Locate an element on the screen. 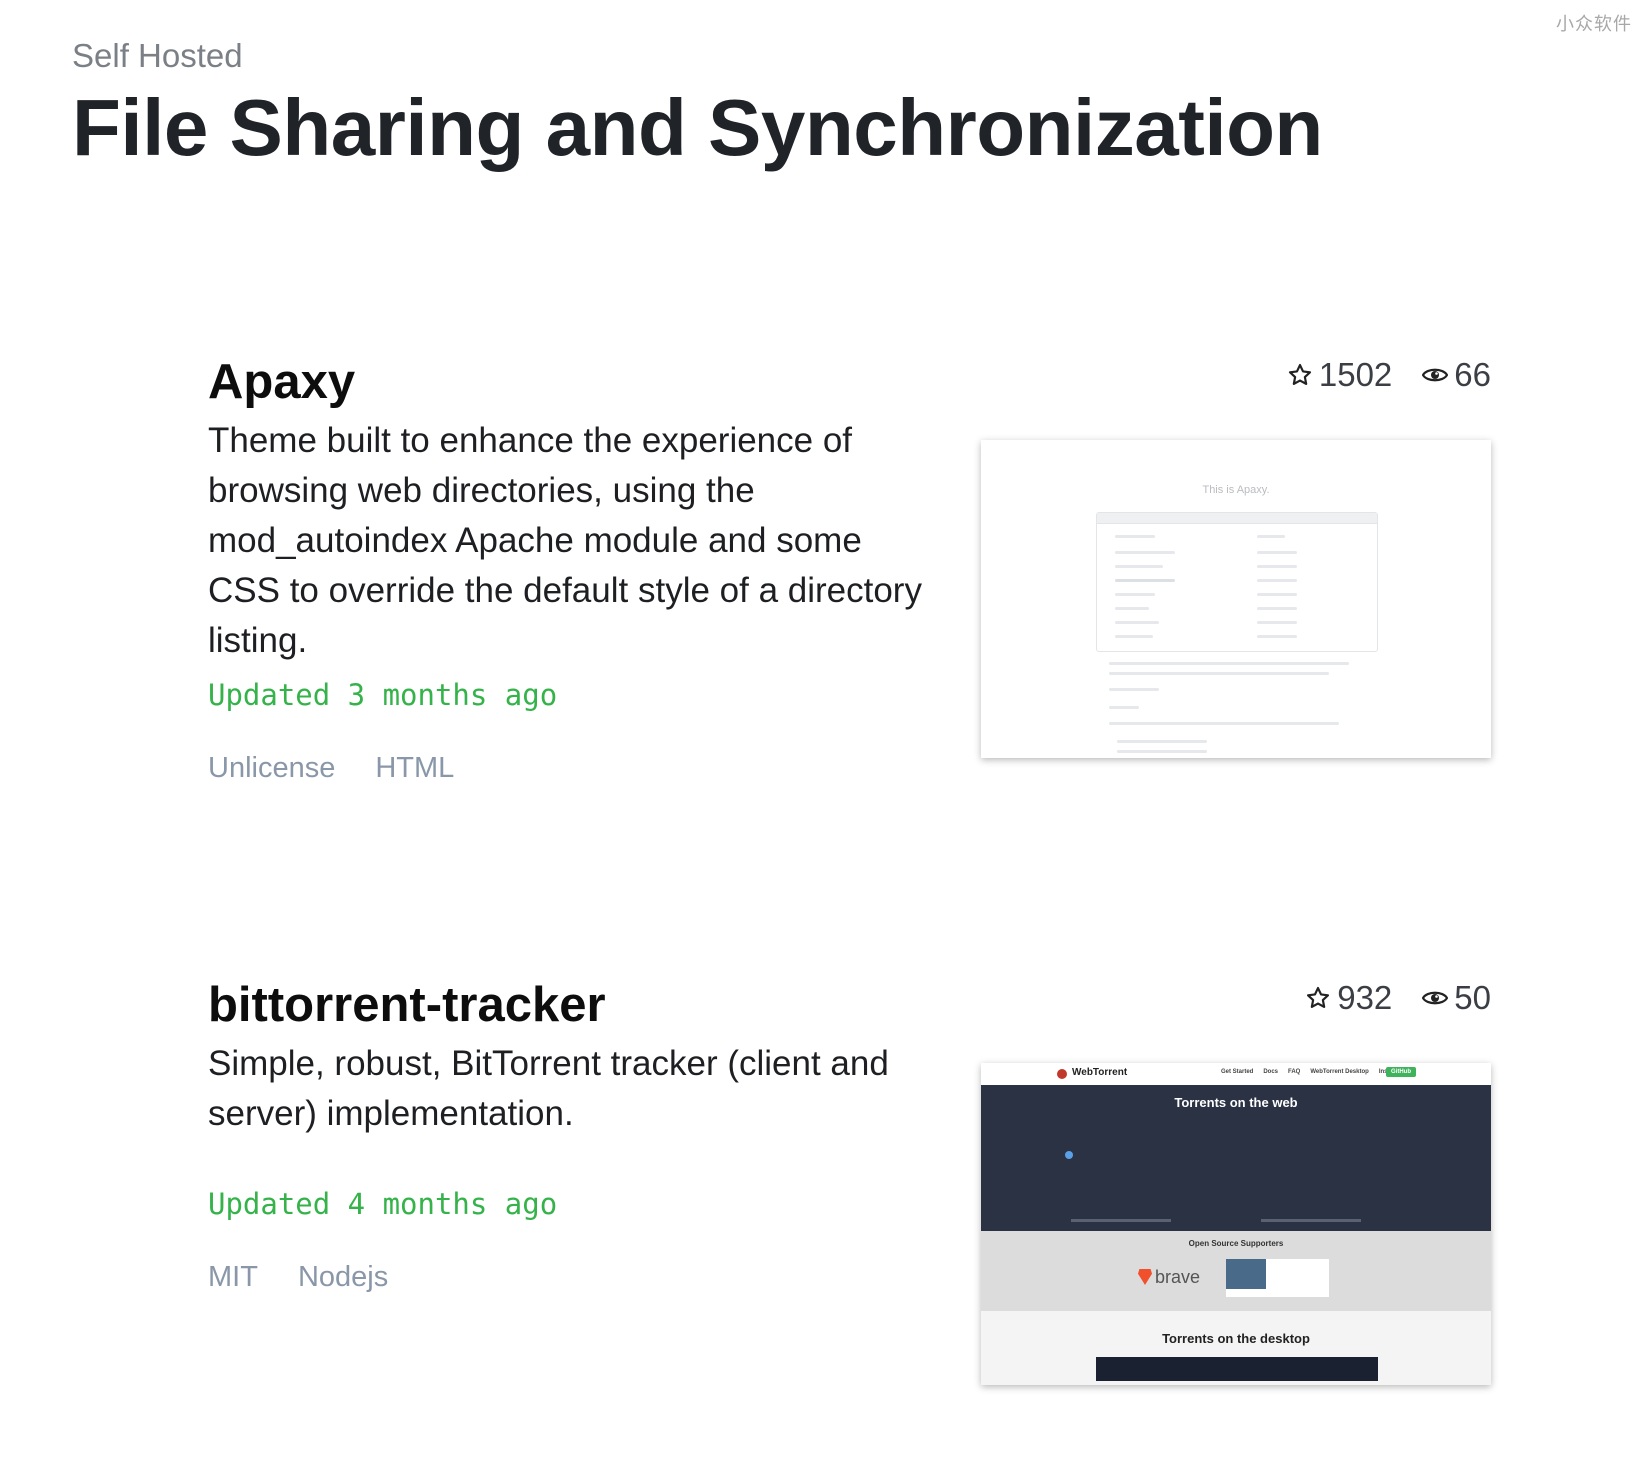  preview-desktop-window is located at coordinates (1237, 1369).